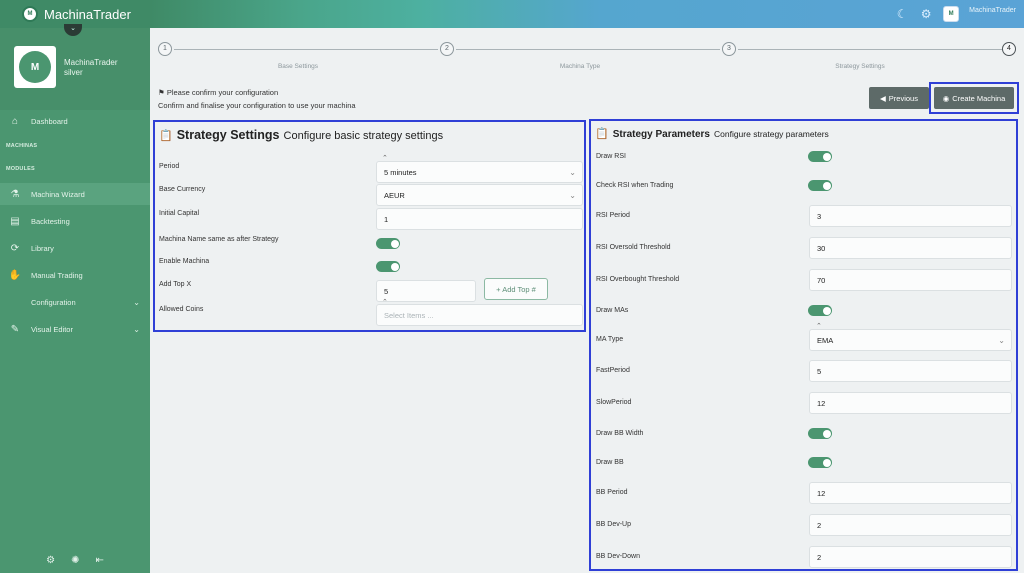  What do you see at coordinates (910, 371) in the screenshot?
I see `fast-period-input: 5` at bounding box center [910, 371].